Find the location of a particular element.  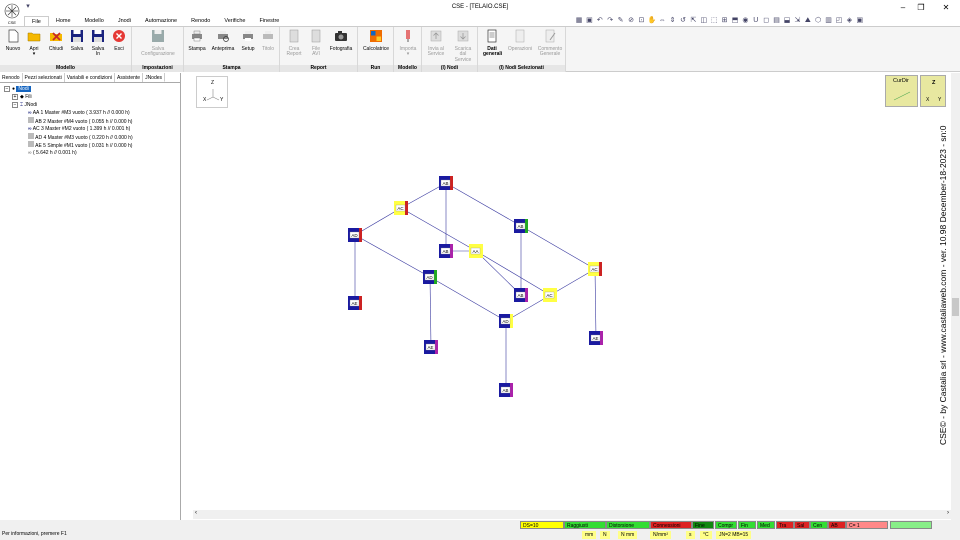

status-chip: Fine is located at coordinates (703, 525).